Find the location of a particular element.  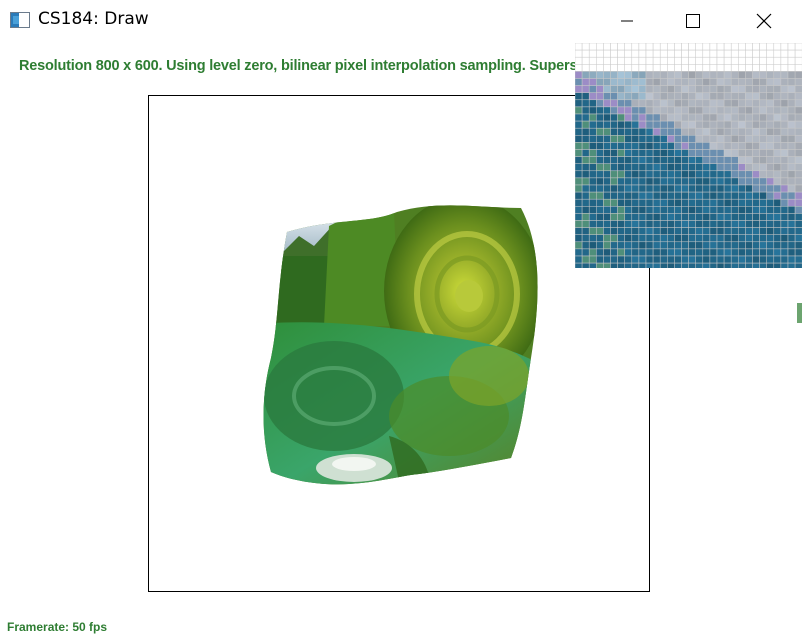

close-button is located at coordinates (764, 21).